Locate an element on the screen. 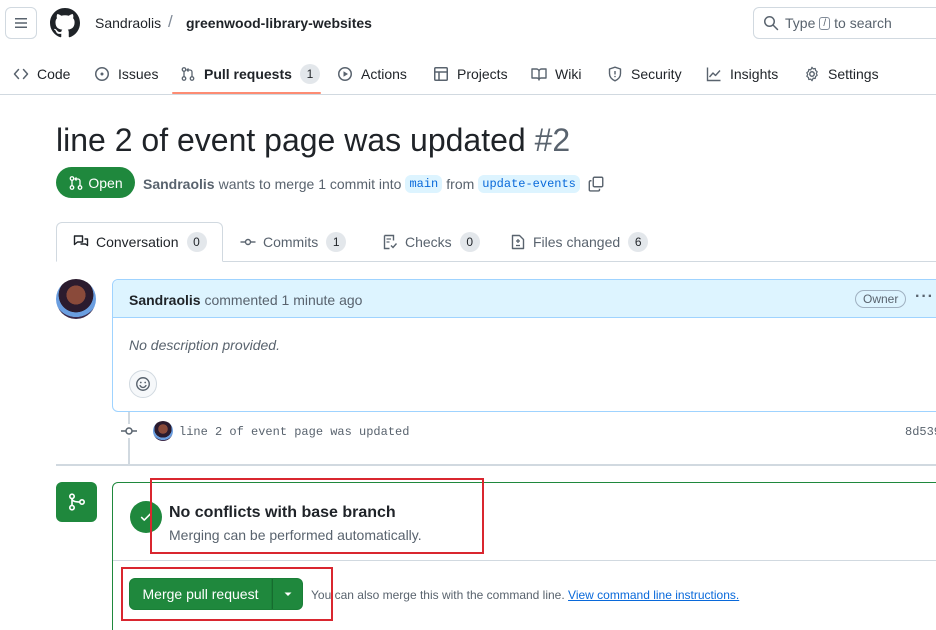 This screenshot has height=630, width=936. code-icon is located at coordinates (25, 74).